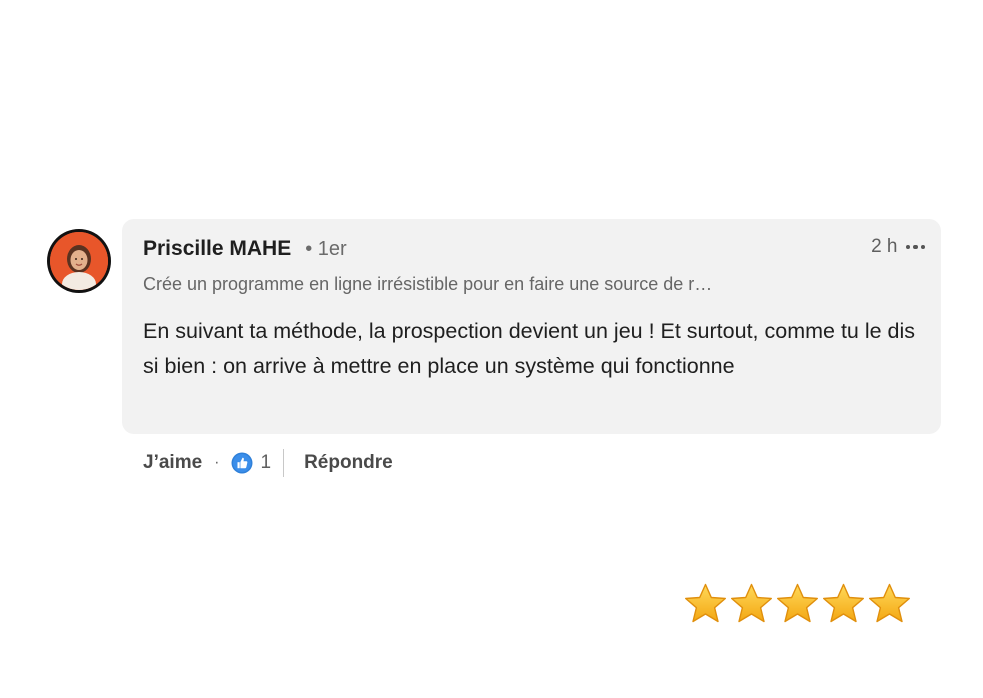  What do you see at coordinates (172, 463) in the screenshot?
I see `like-button: J’aime` at bounding box center [172, 463].